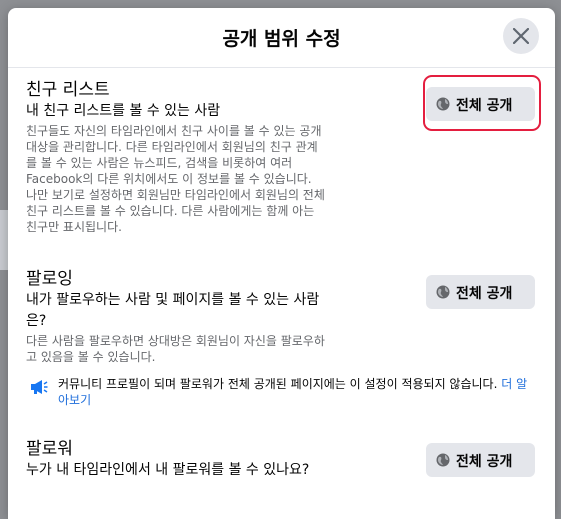 The height and width of the screenshot is (519, 561). I want to click on close-icon, so click(521, 36).